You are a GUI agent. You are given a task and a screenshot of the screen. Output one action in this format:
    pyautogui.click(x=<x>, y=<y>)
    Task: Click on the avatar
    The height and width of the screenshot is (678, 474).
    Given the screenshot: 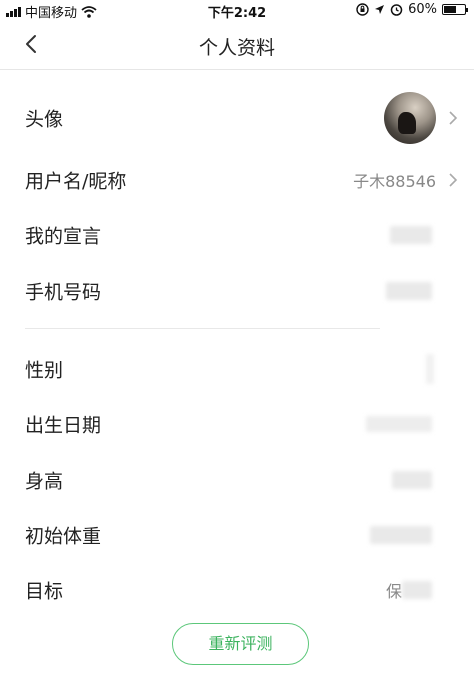 What is the action you would take?
    pyautogui.click(x=410, y=118)
    